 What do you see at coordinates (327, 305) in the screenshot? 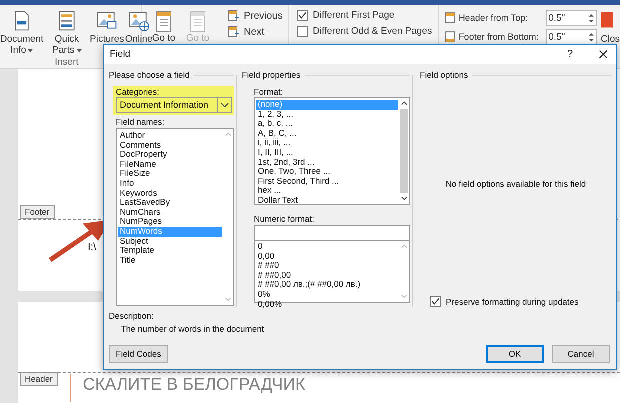
I see `list-item: 0,00%` at bounding box center [327, 305].